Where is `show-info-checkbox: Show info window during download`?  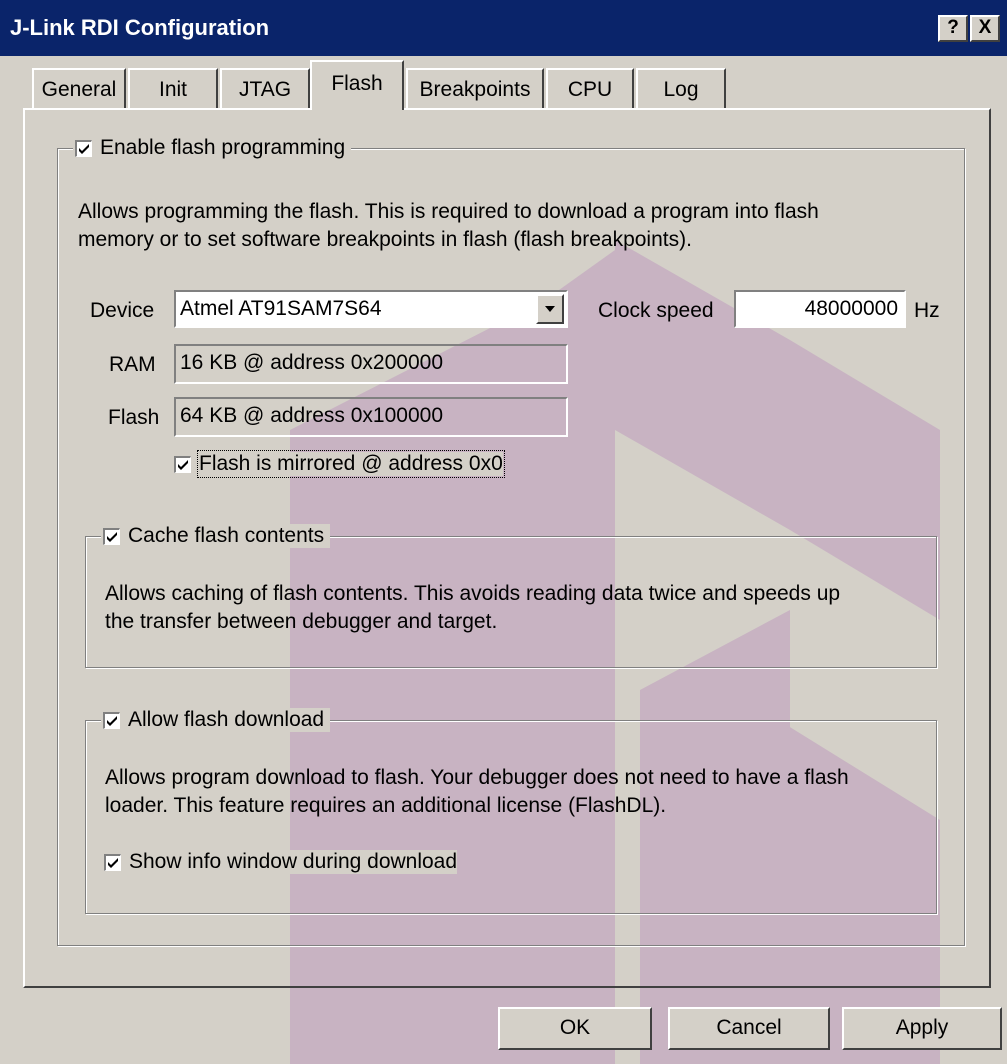 show-info-checkbox: Show info window during download is located at coordinates (281, 862).